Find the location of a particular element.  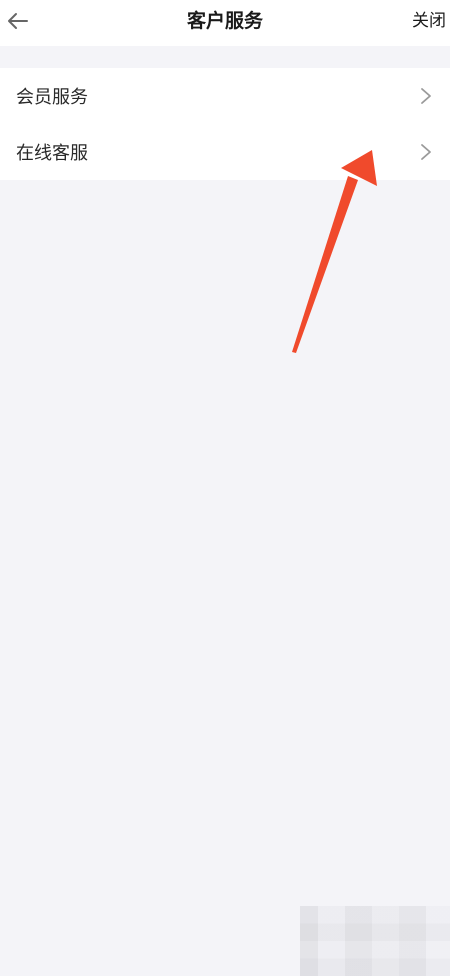

watermark is located at coordinates (375, 941).